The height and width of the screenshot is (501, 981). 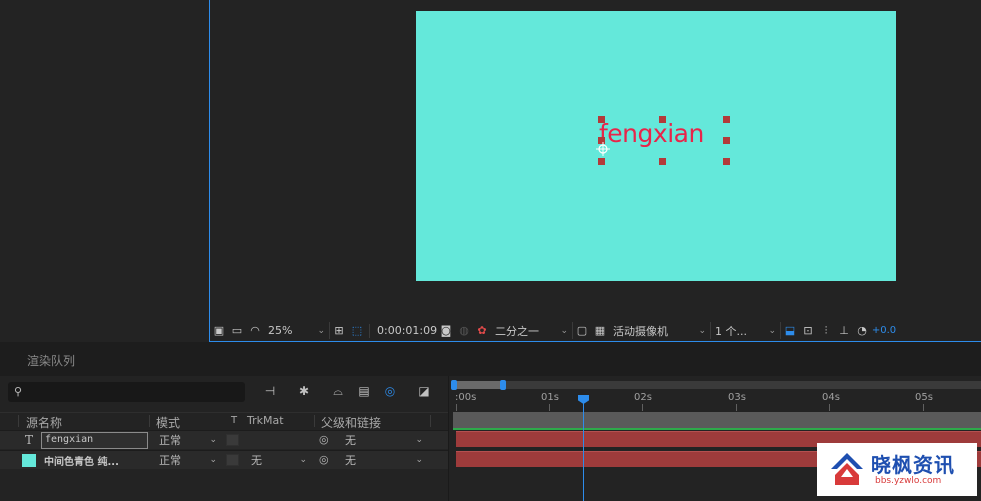 I want to click on ruler-label: 04s, so click(x=831, y=397).